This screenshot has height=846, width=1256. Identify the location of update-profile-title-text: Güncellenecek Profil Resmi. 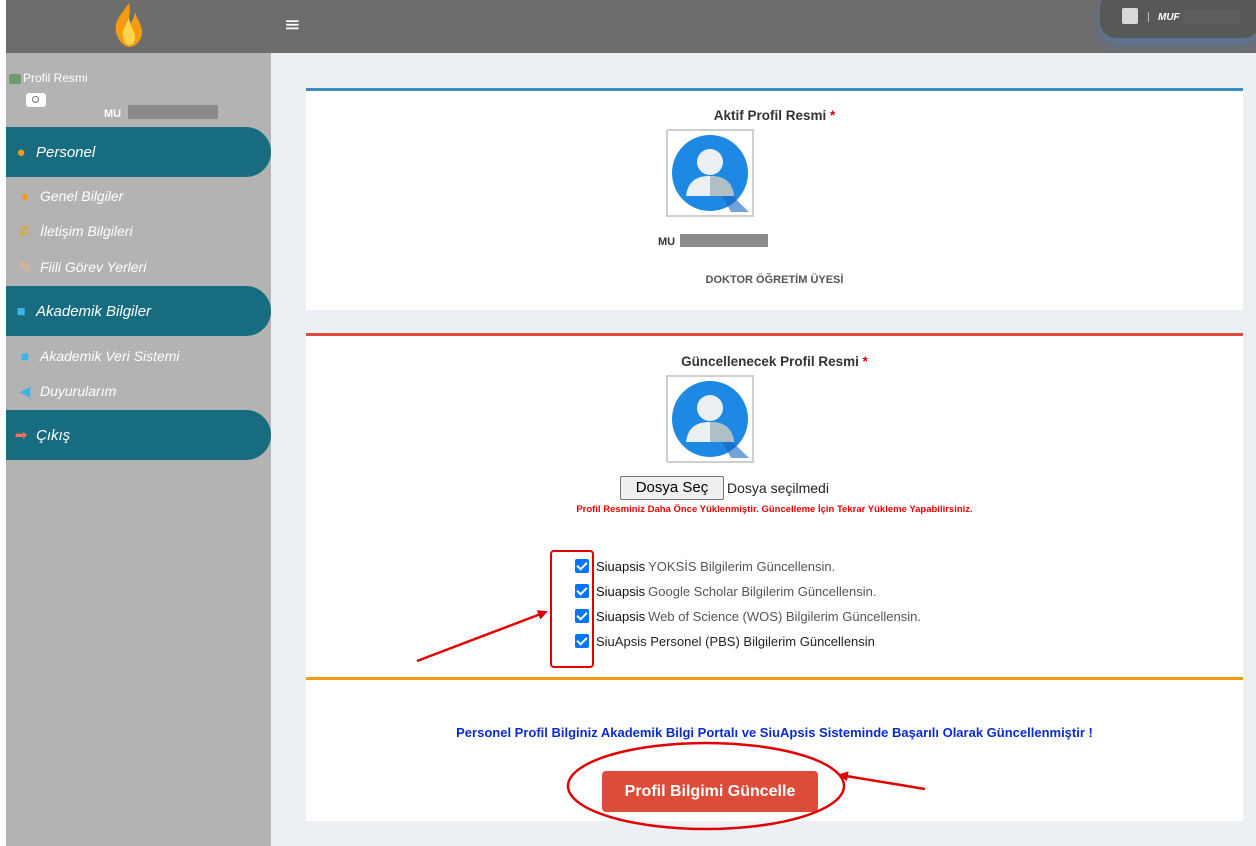
(770, 361).